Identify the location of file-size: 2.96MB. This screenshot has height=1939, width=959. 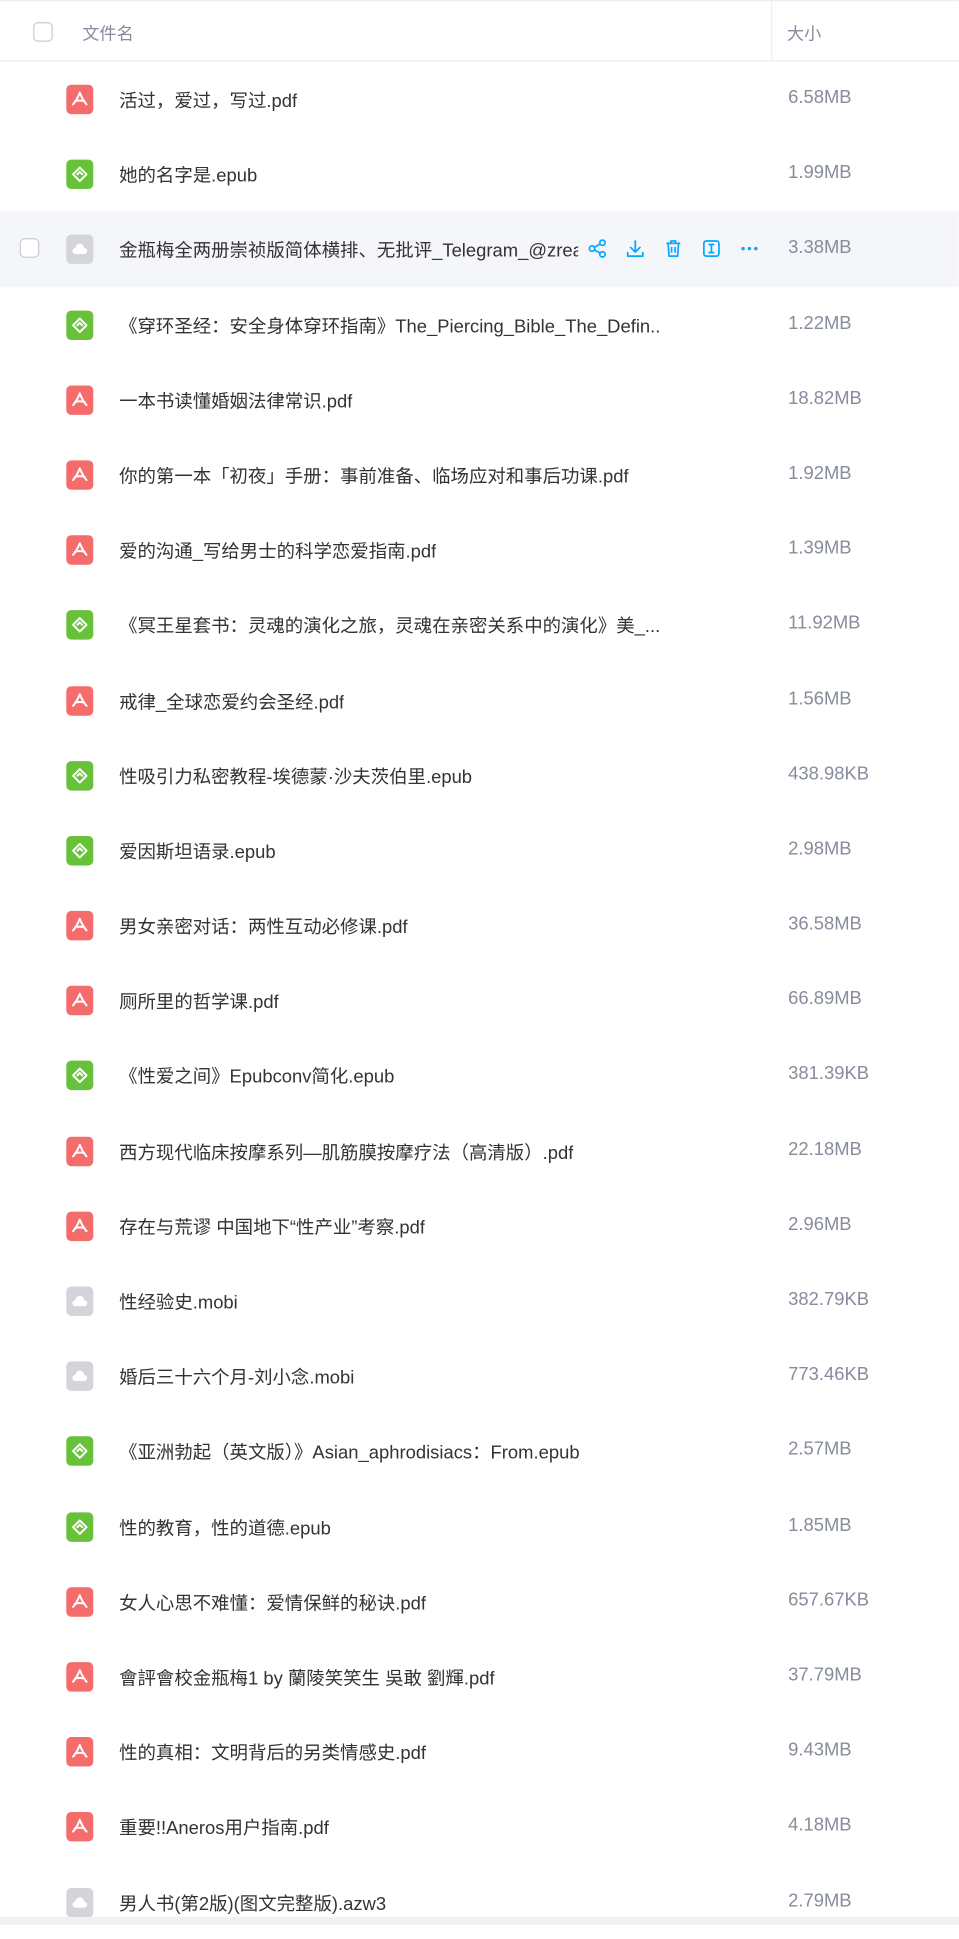
(820, 1224).